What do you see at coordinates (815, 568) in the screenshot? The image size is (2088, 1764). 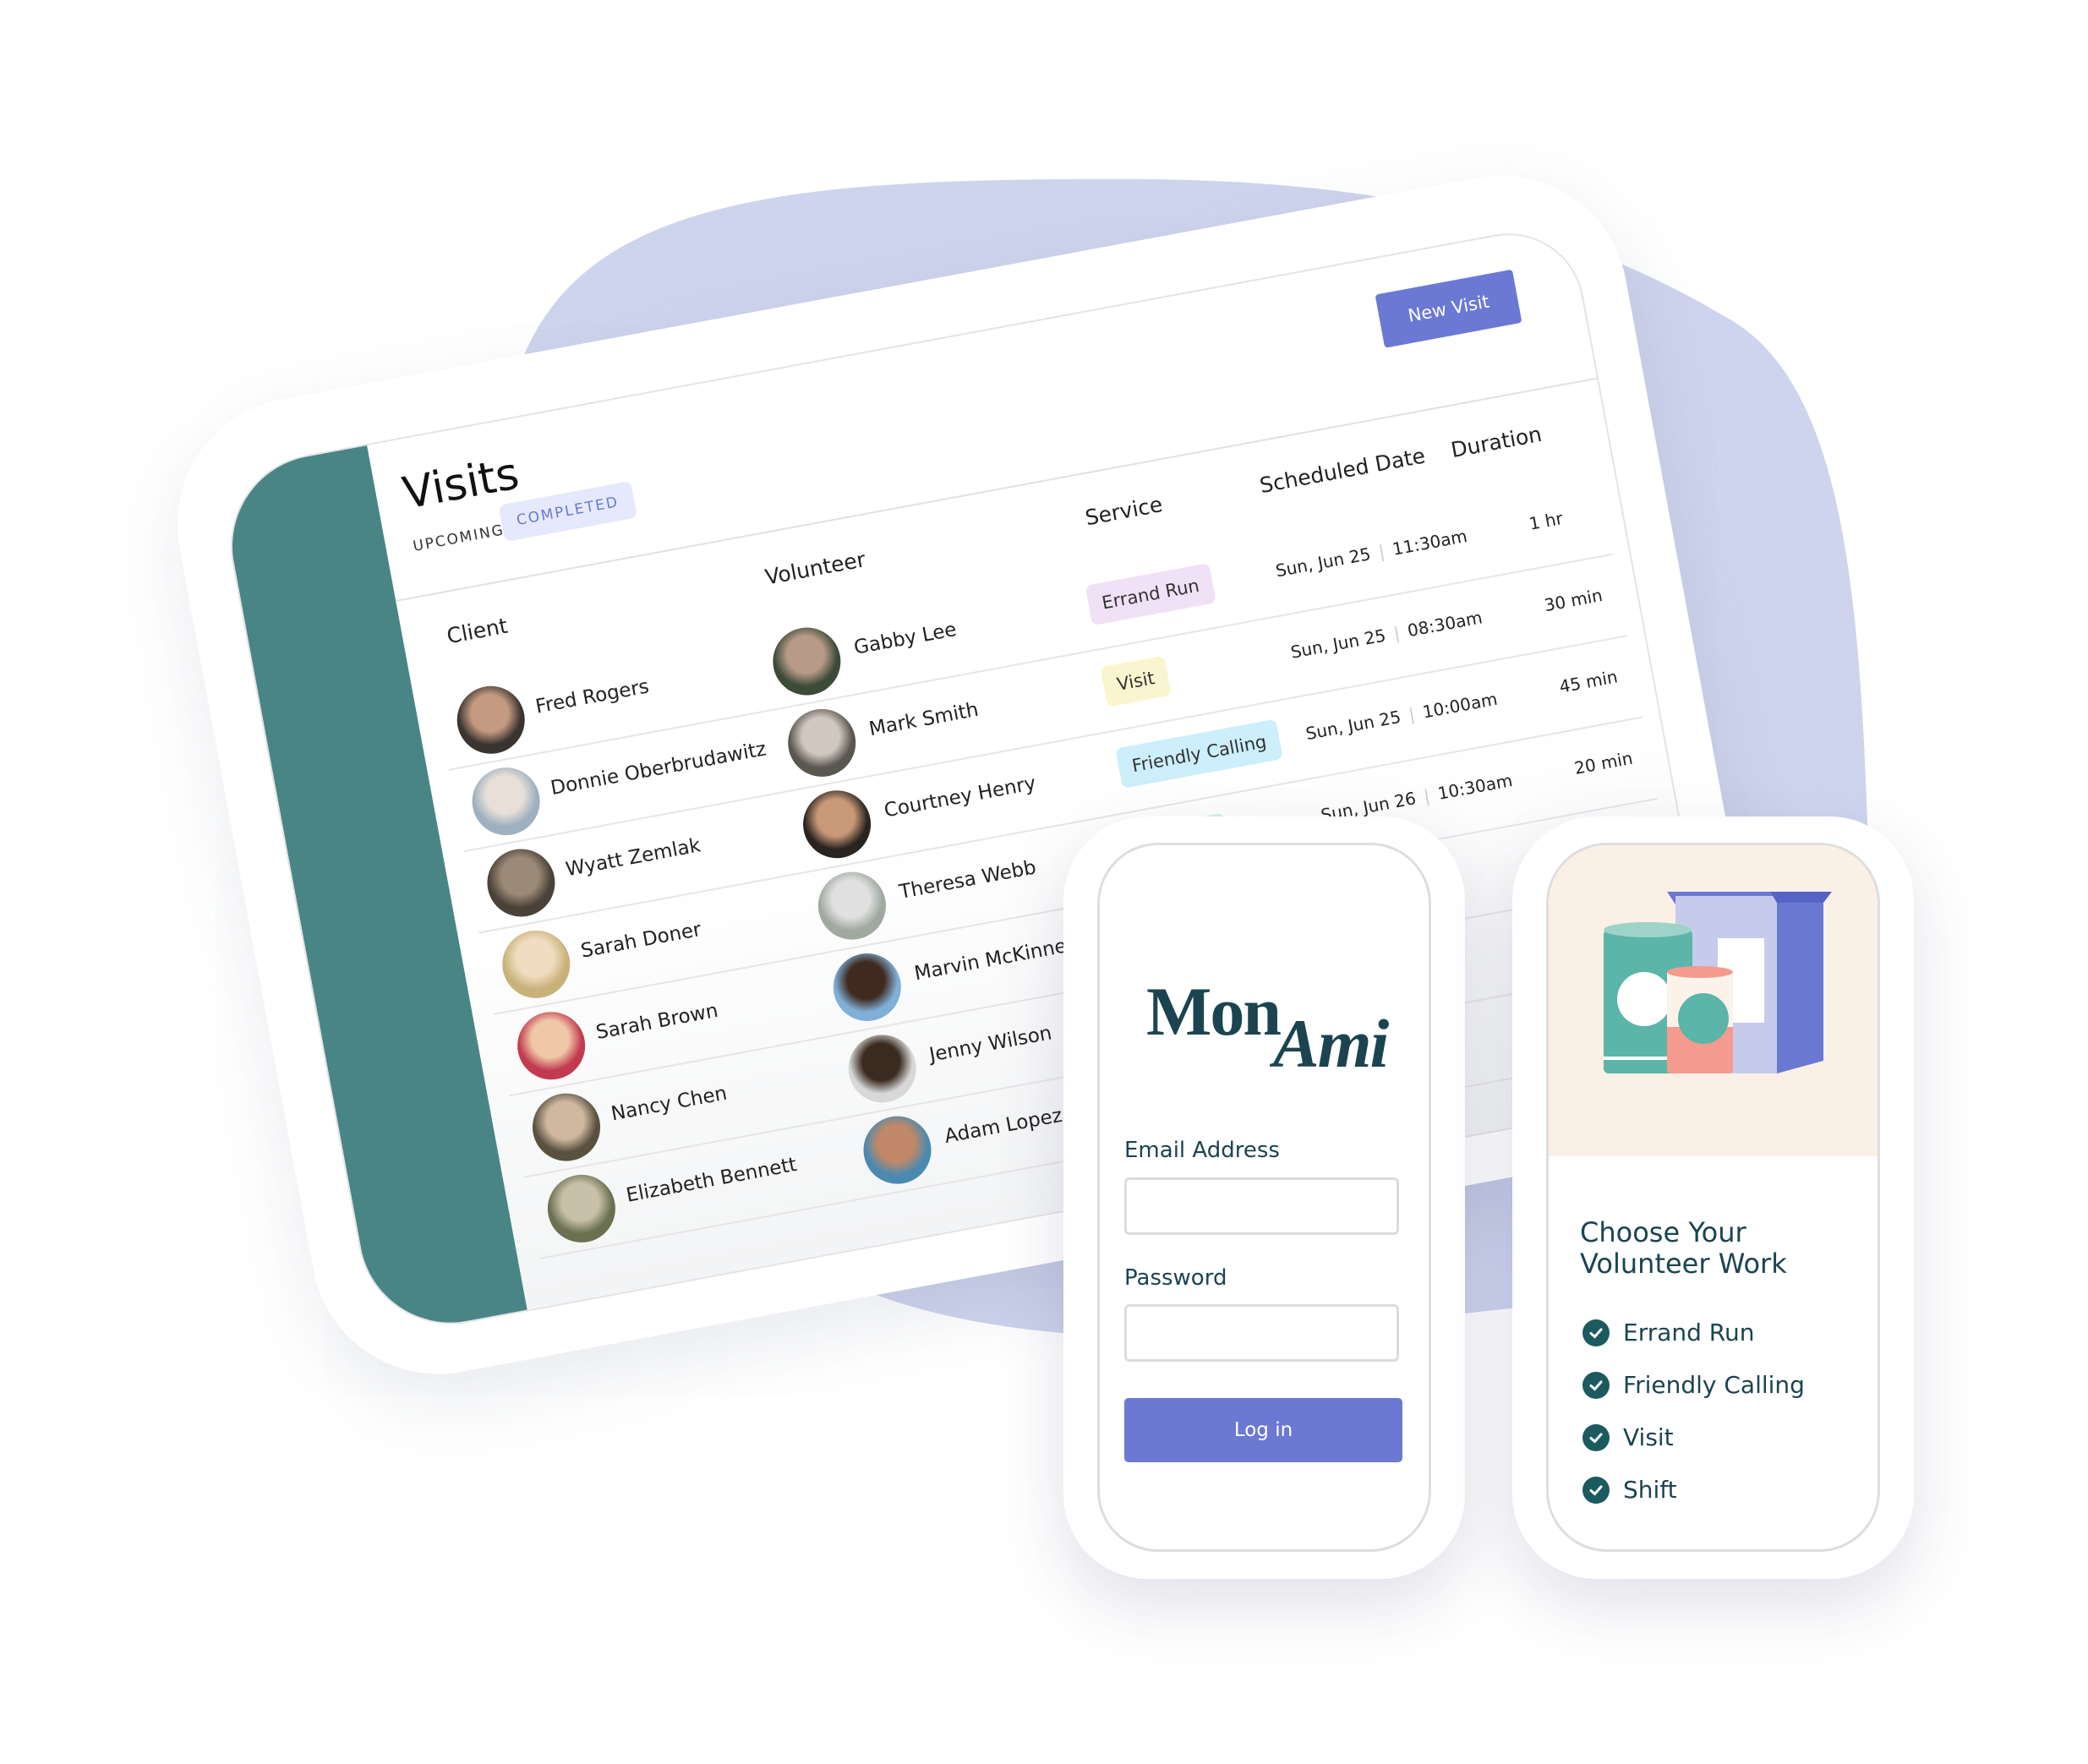 I see `column-header-volunteer: Volunteer` at bounding box center [815, 568].